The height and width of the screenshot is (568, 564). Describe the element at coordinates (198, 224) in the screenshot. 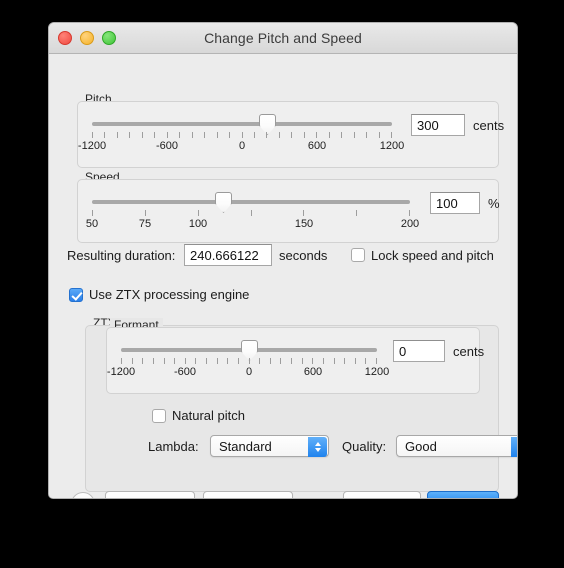

I see `slider-tick-label: 100` at that location.